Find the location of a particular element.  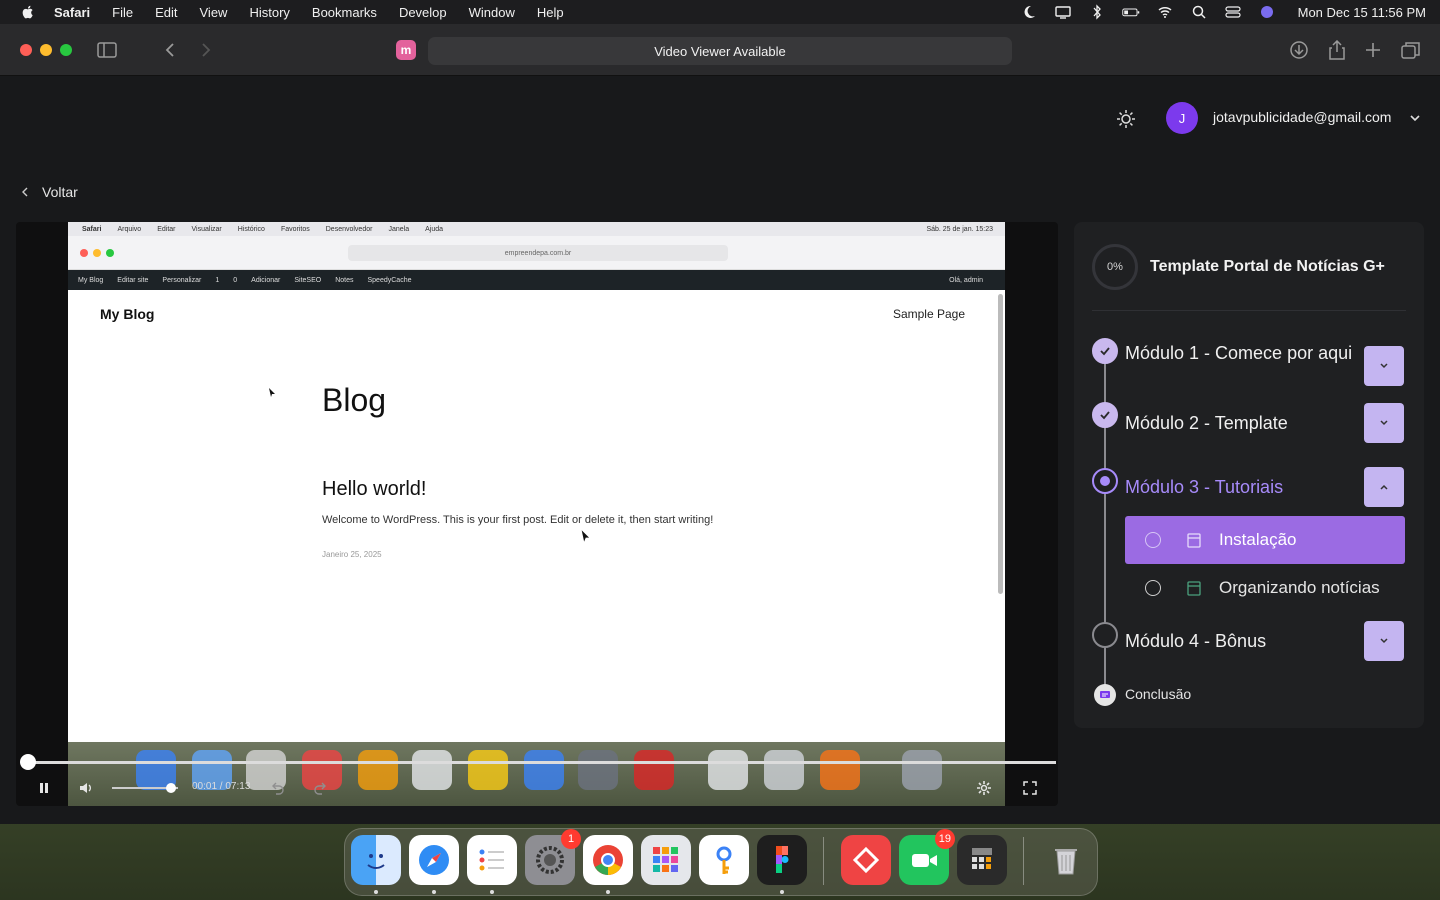

siri-icon is located at coordinates (1267, 12).